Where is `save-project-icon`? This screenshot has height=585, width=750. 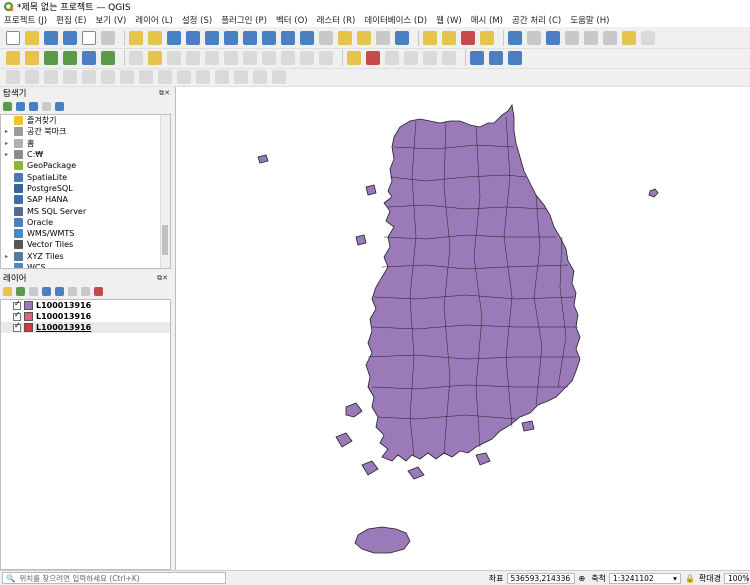
save-project-icon is located at coordinates (51, 37).